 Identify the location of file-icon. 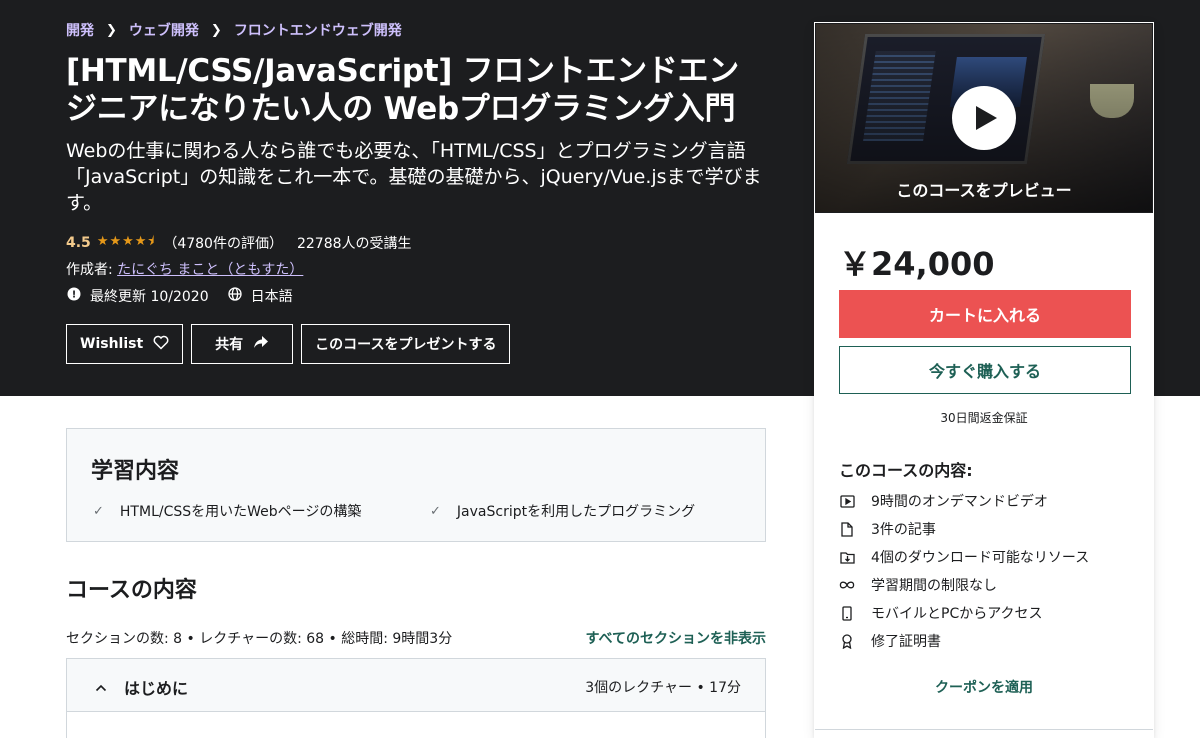
(847, 529).